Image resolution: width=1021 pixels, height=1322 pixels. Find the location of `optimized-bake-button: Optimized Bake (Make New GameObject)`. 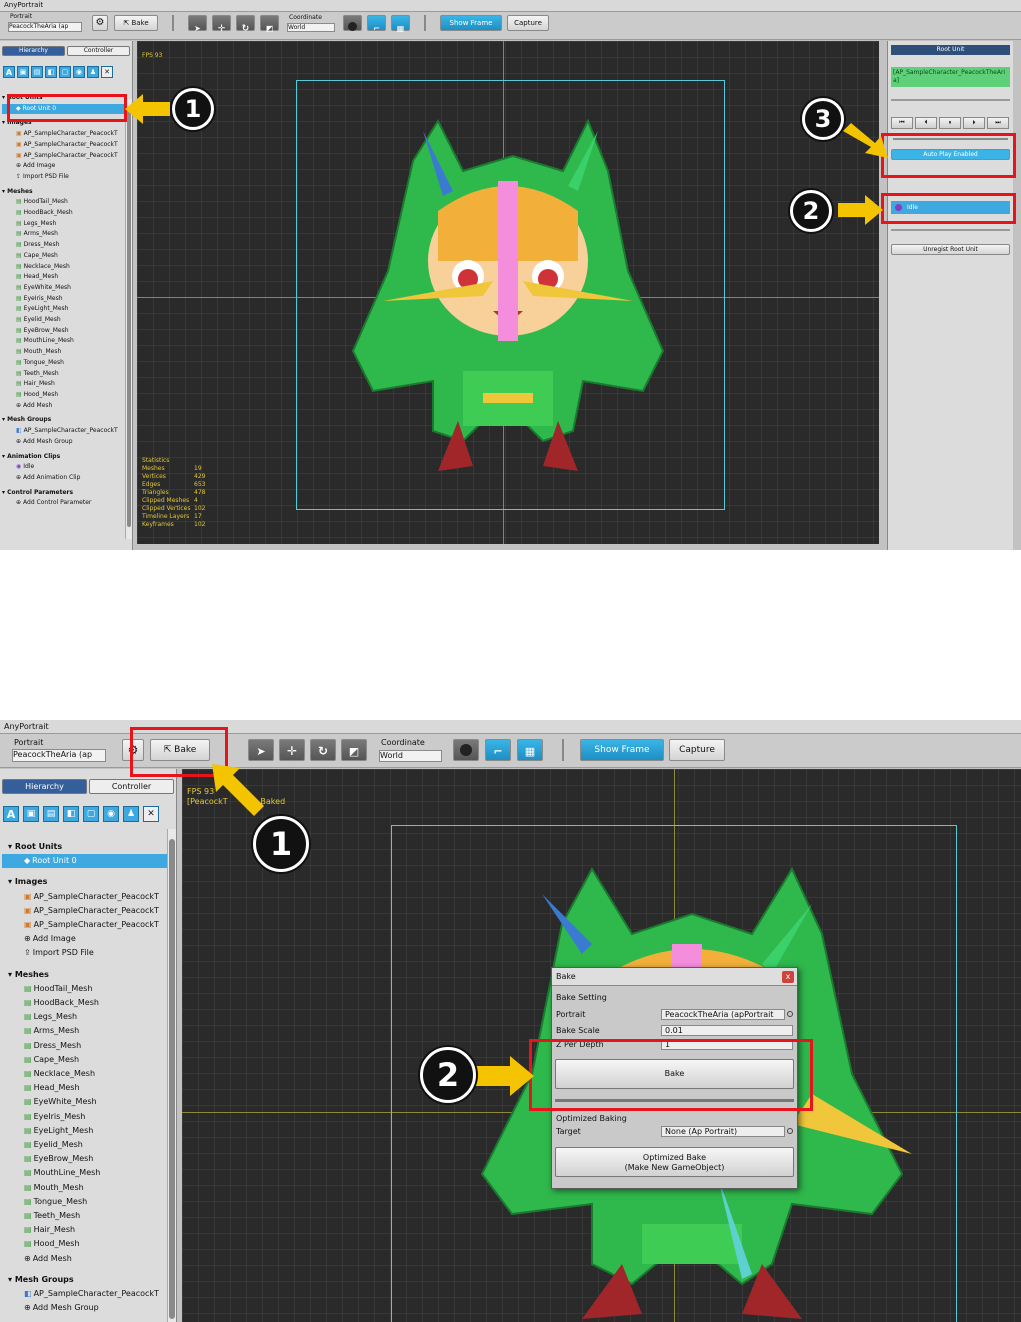

optimized-bake-button: Optimized Bake (Make New GameObject) is located at coordinates (674, 1162).